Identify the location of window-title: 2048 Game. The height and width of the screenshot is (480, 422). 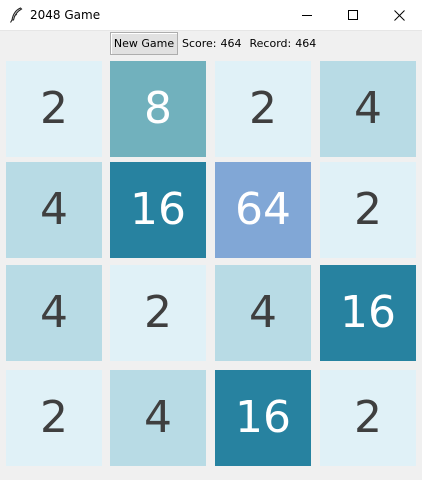
(65, 15).